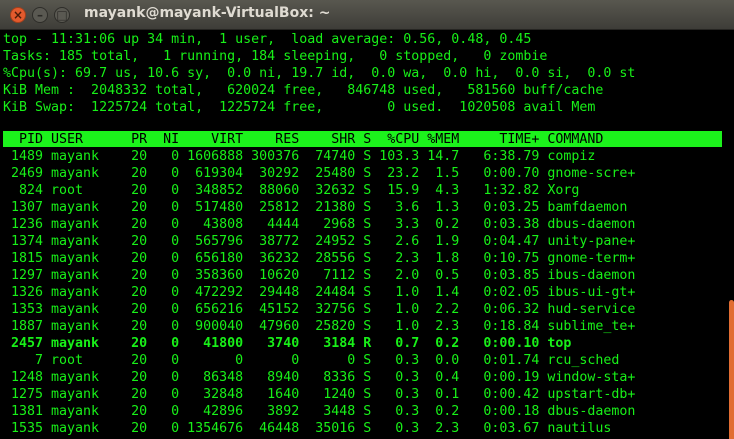  I want to click on window-titlebar: × – □ mayank@mayank-VirtualBox: ~, so click(367, 15).